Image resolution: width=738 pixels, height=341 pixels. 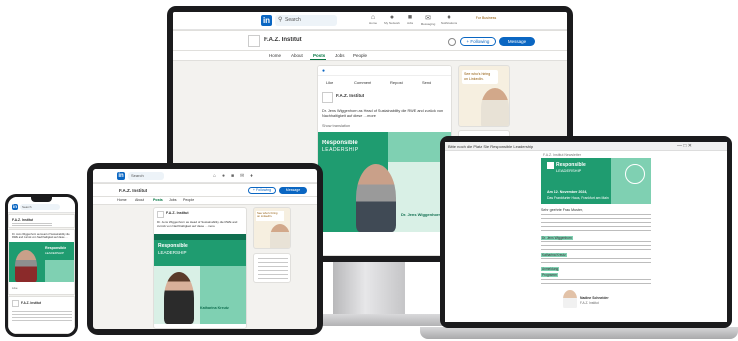 I want to click on tablet-post-image: Responsible LEADERSHIP Katharina Kreutz, so click(x=200, y=279).